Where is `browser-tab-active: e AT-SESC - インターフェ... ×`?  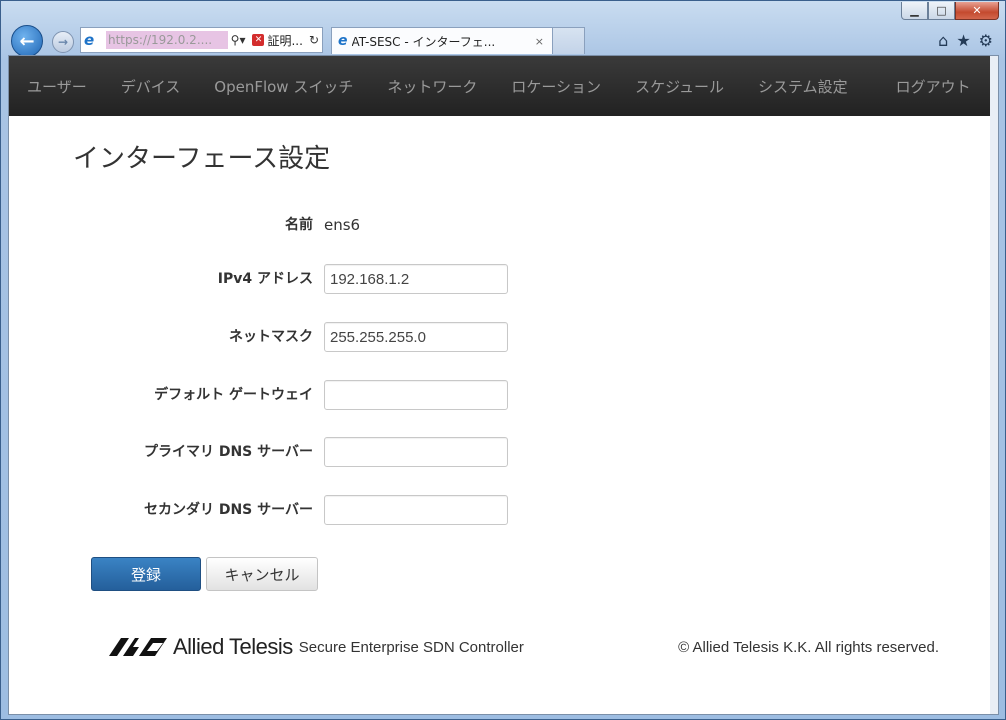 browser-tab-active: e AT-SESC - インターフェ... × is located at coordinates (442, 40).